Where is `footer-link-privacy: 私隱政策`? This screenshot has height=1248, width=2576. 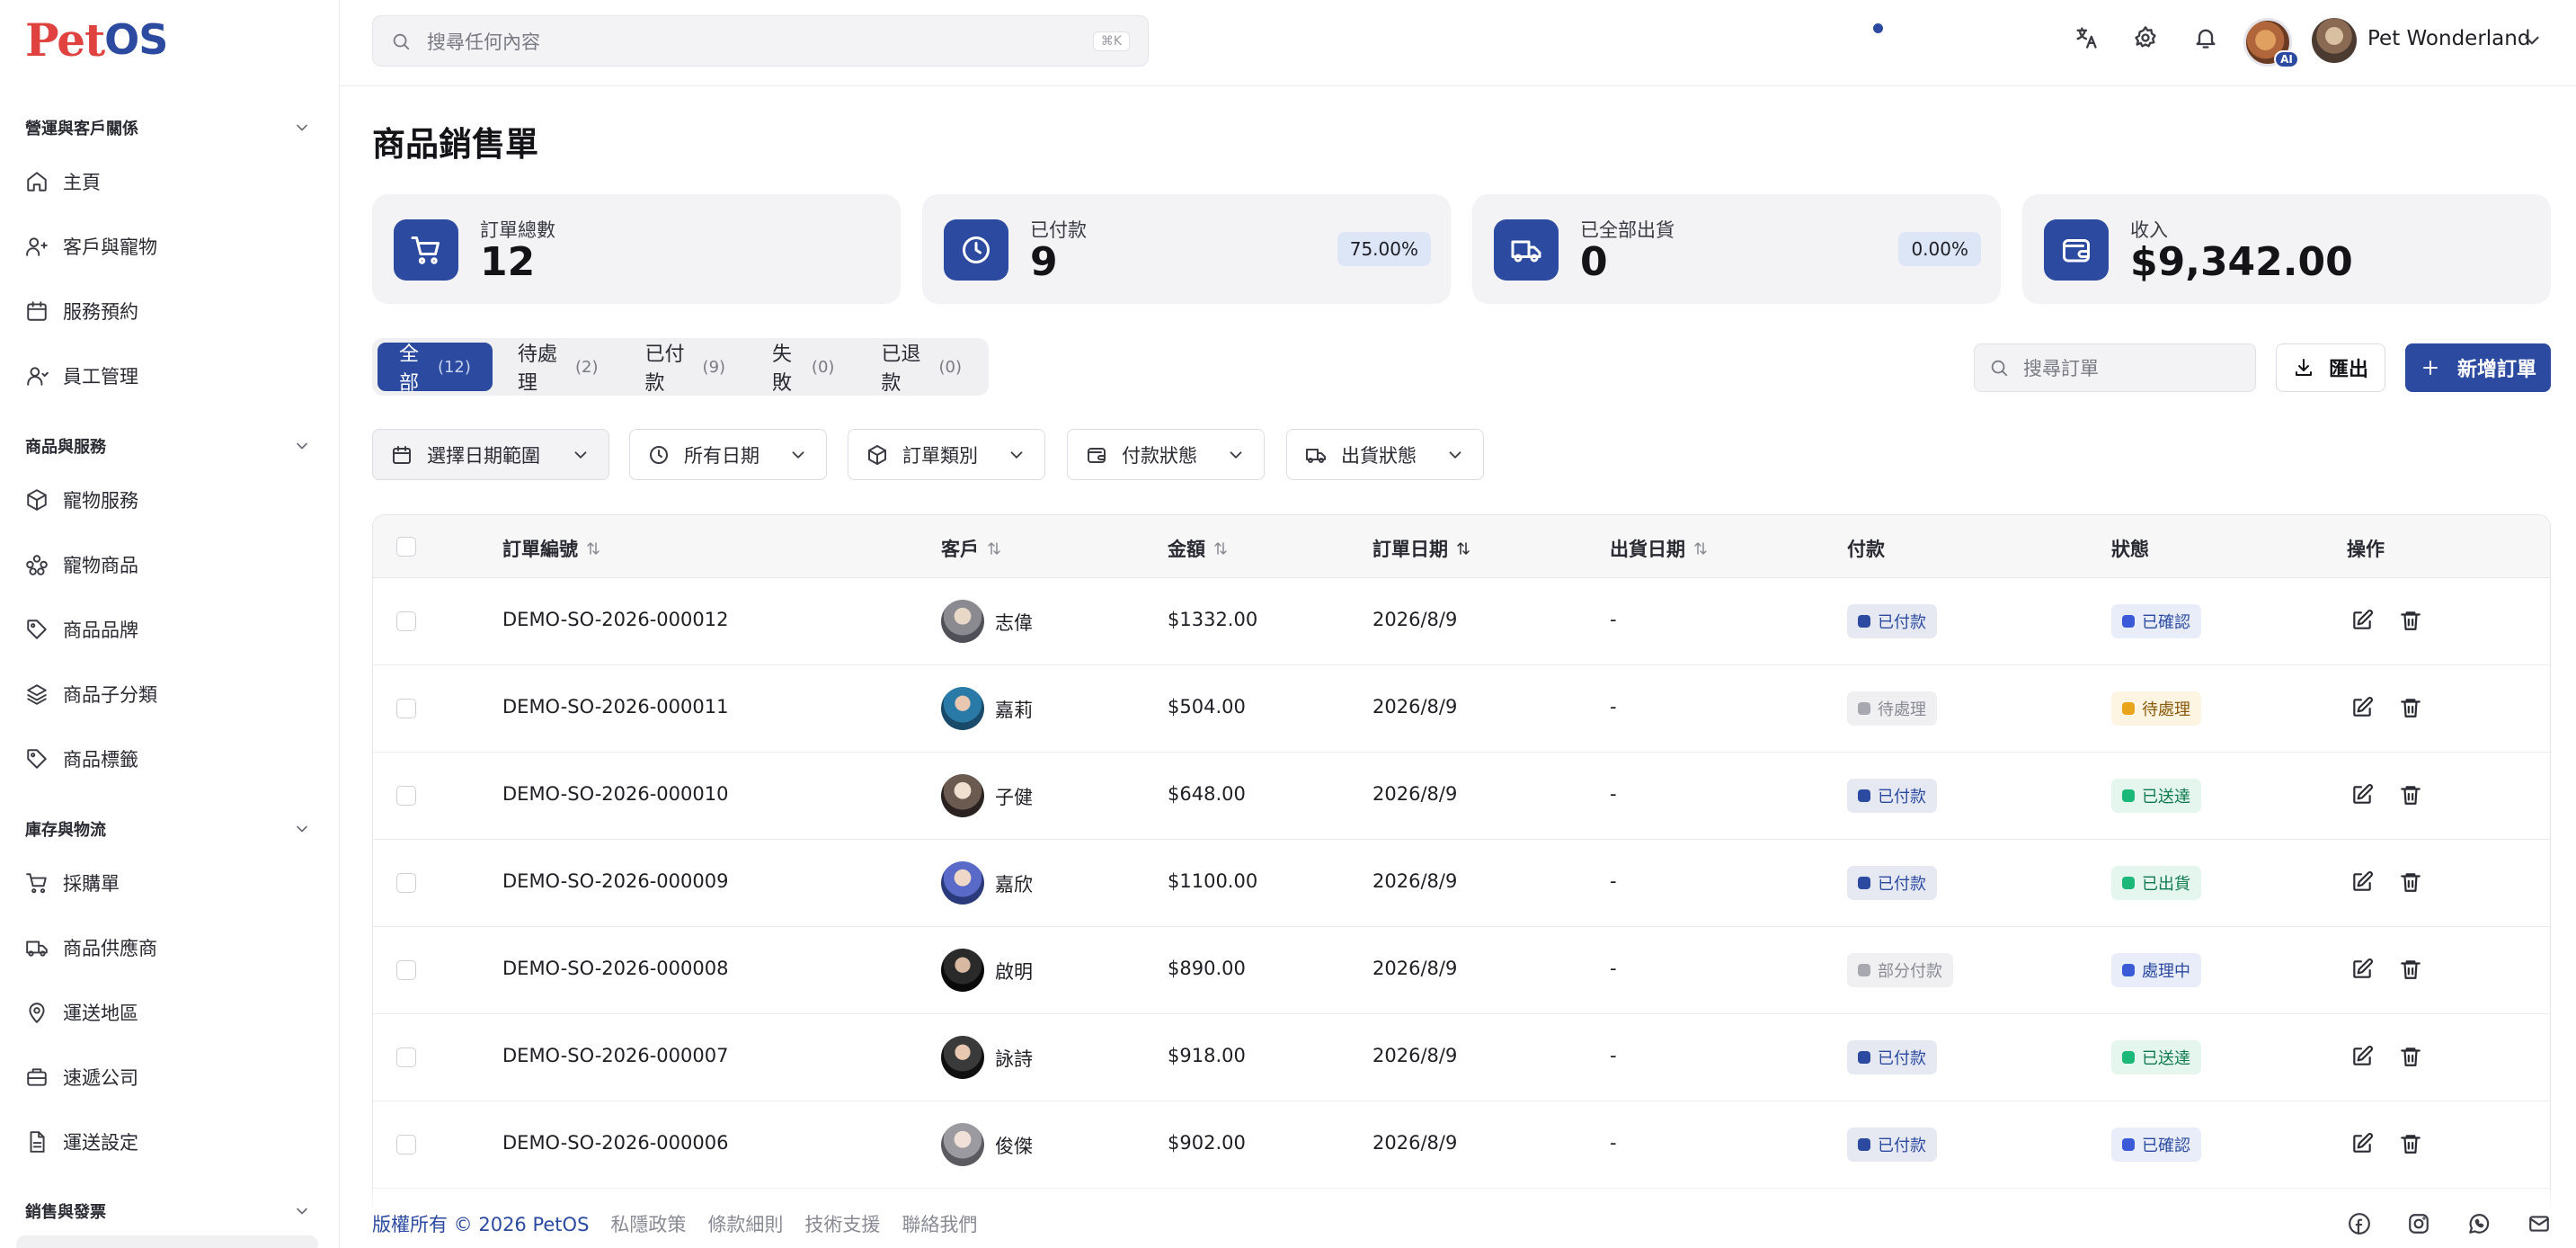
footer-link-privacy: 私隱政策 is located at coordinates (648, 1223).